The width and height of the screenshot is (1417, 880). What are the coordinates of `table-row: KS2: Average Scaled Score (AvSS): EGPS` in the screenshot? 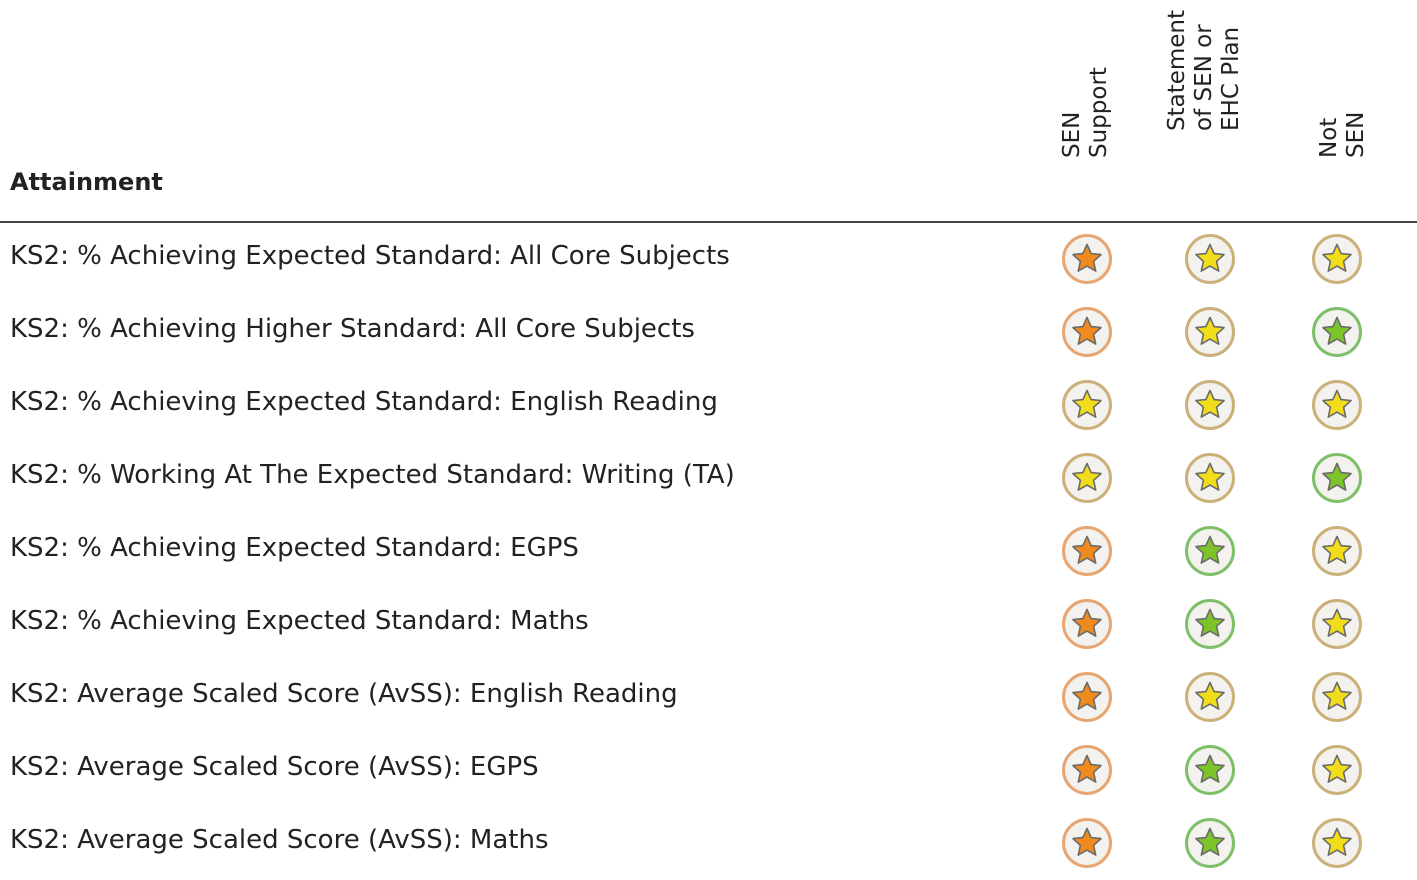 It's located at (708, 770).